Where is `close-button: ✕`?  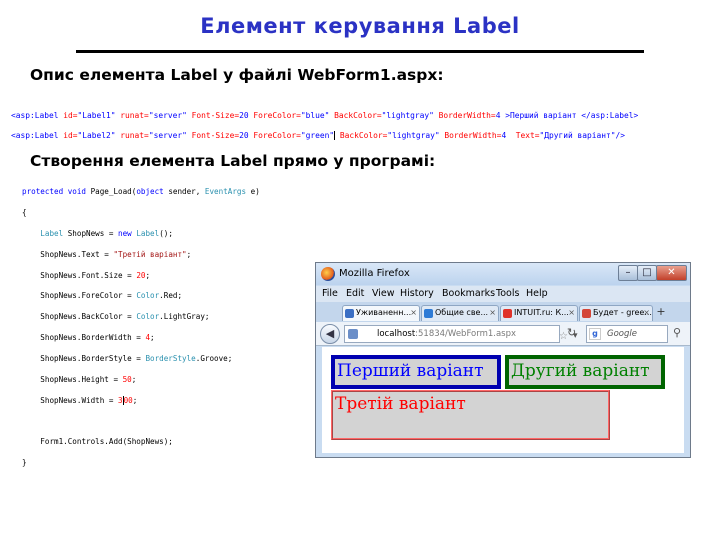 close-button: ✕ is located at coordinates (671, 273).